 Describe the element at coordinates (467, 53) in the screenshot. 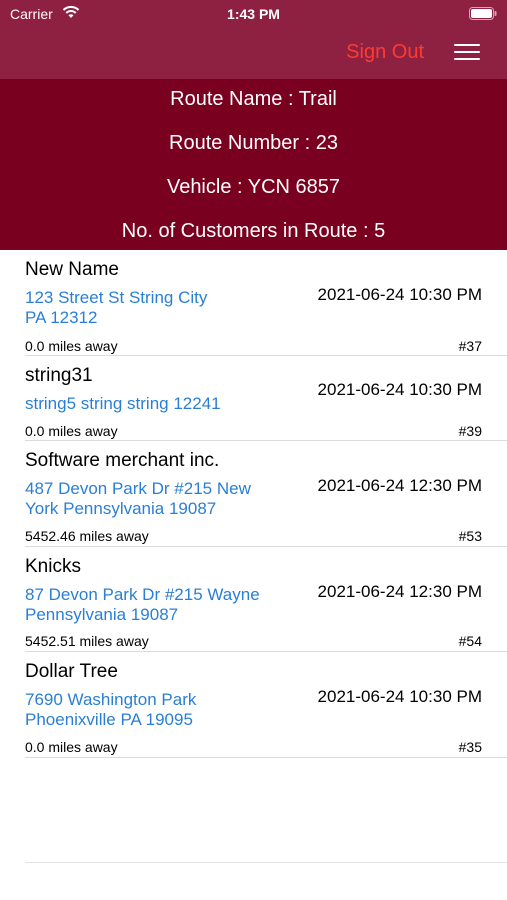

I see `menu-icon` at that location.